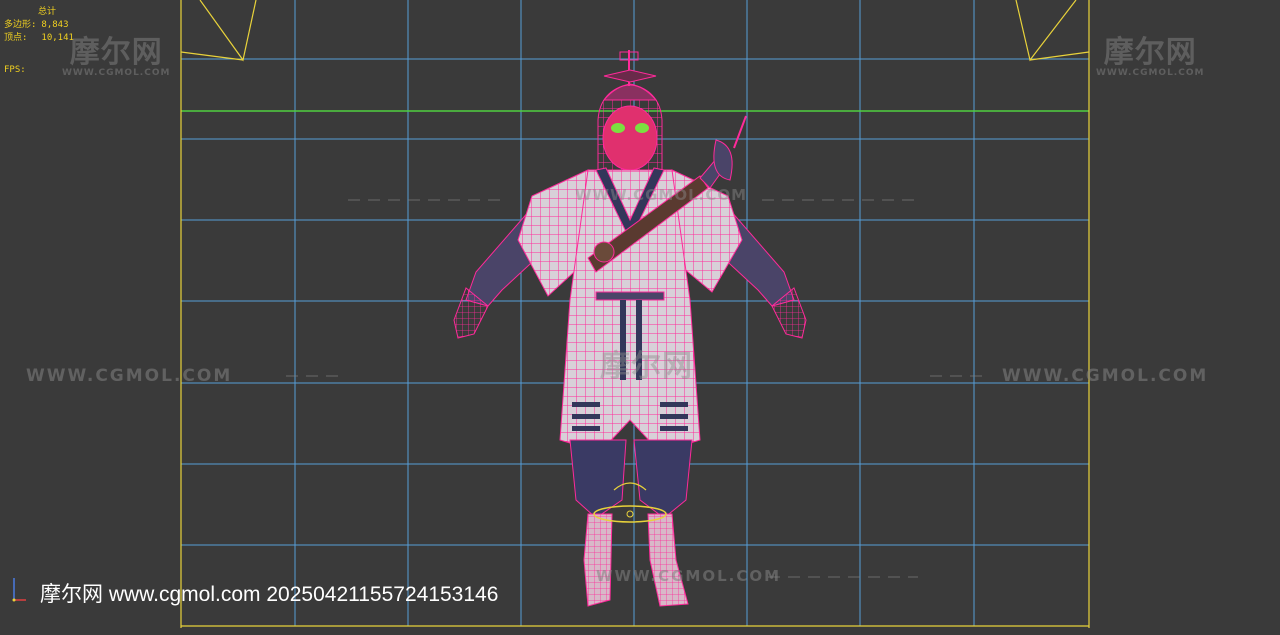 This screenshot has height=635, width=1280. I want to click on vertices-label: 顶点:, so click(16, 38).